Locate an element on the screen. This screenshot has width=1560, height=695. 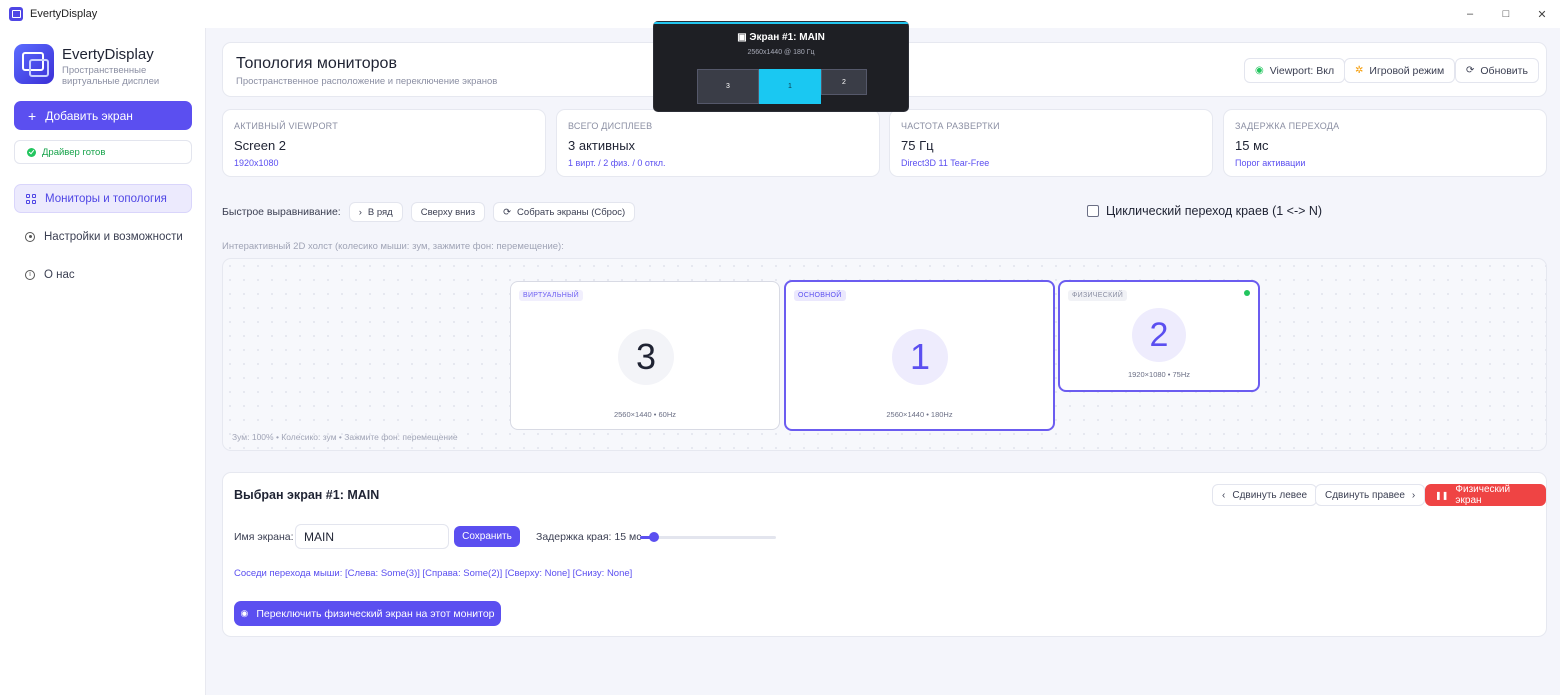
physical-screen-button: ❚❚ Физический экран is located at coordinates (1485, 495).